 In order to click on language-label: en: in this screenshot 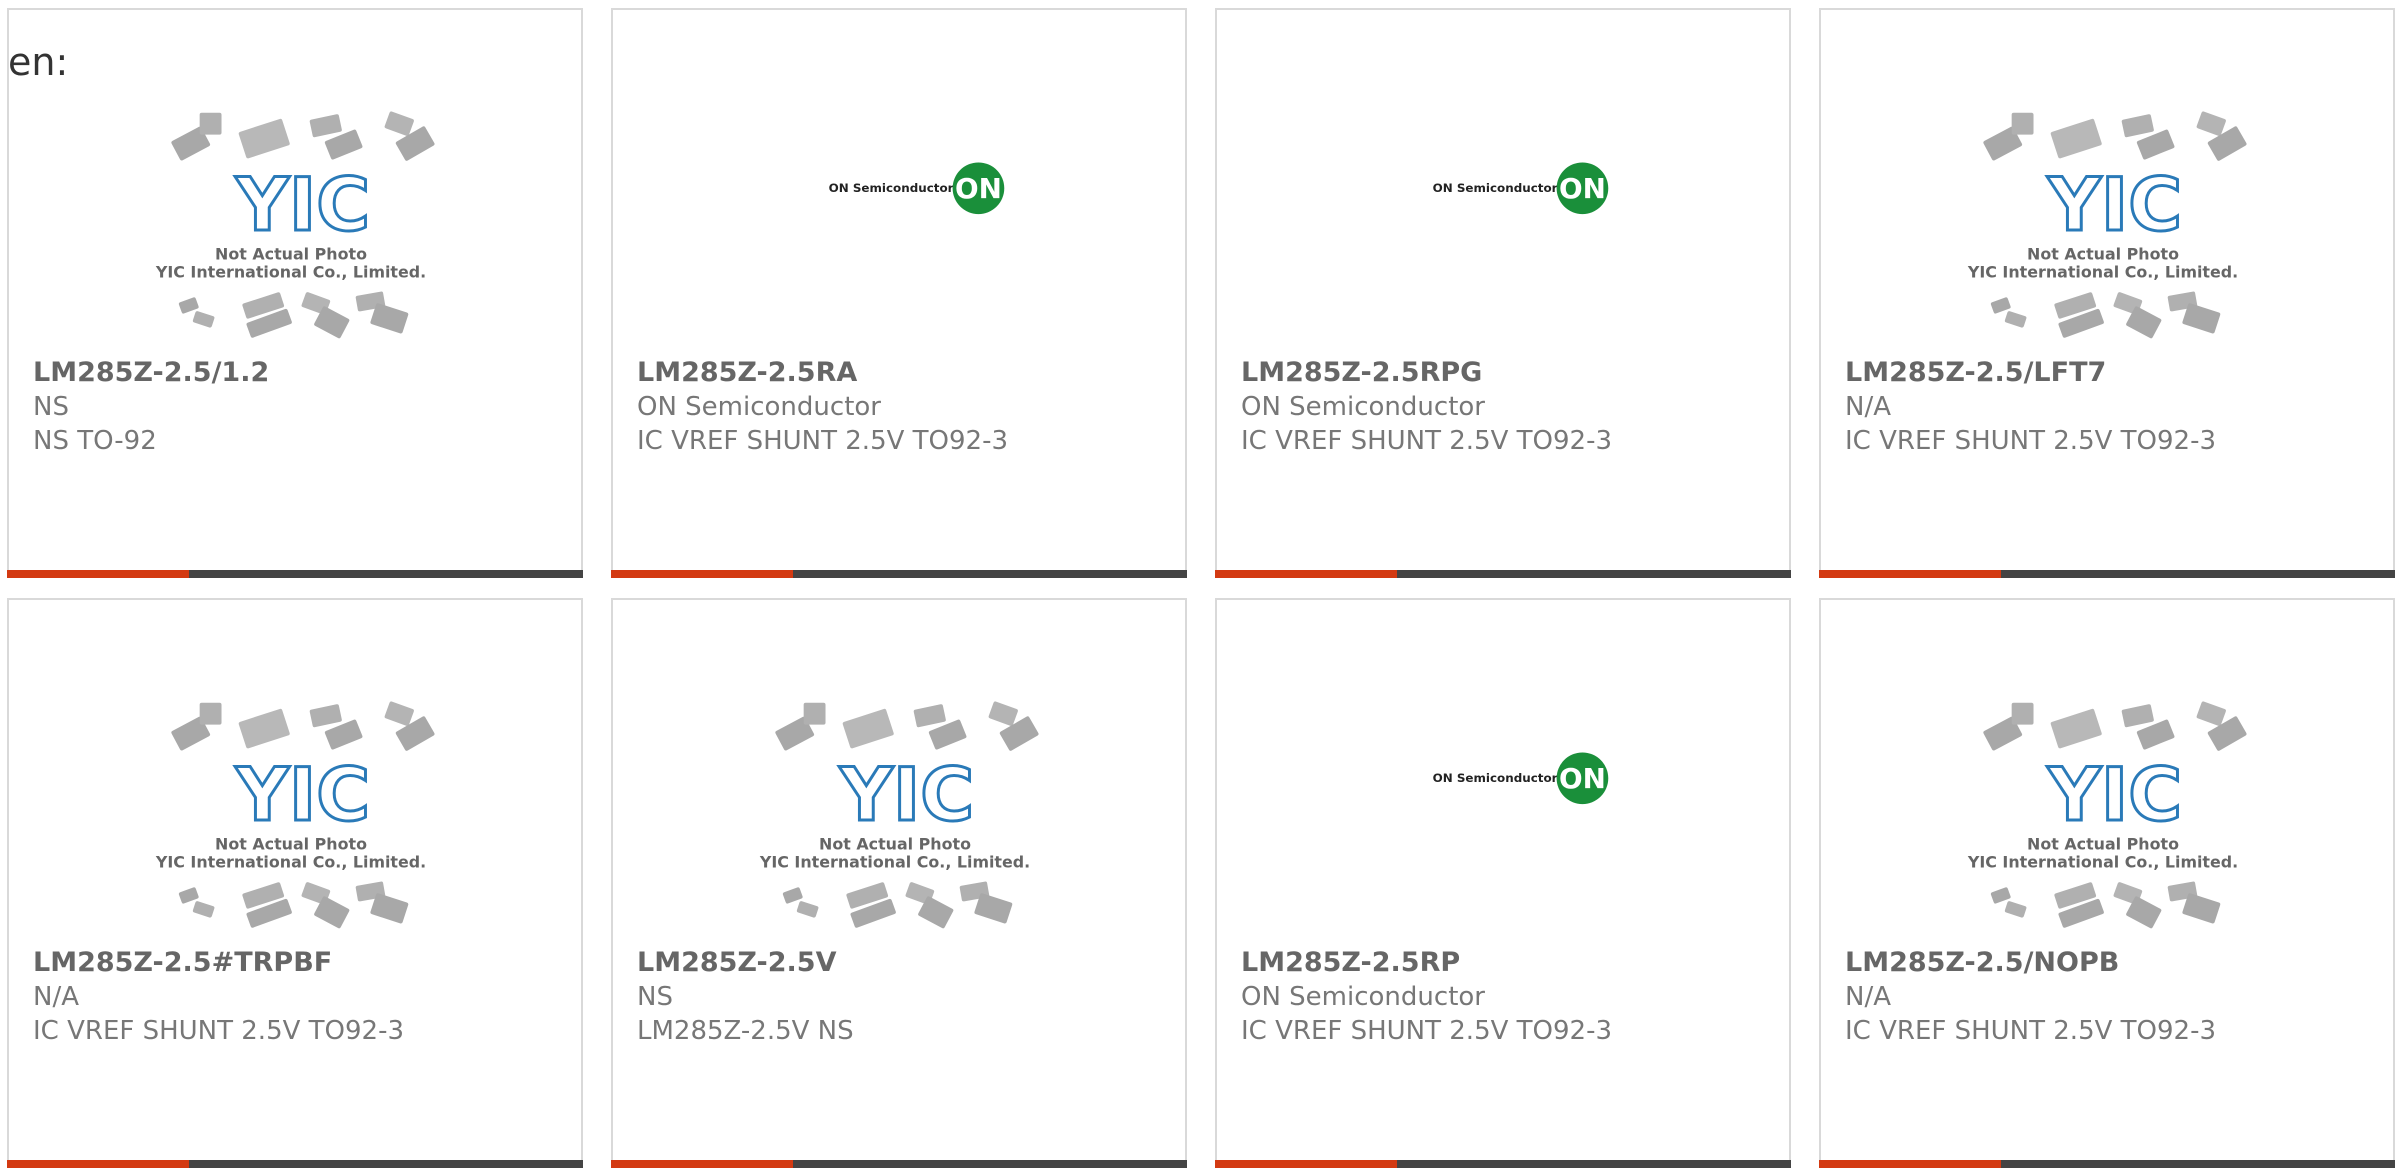, I will do `click(38, 62)`.